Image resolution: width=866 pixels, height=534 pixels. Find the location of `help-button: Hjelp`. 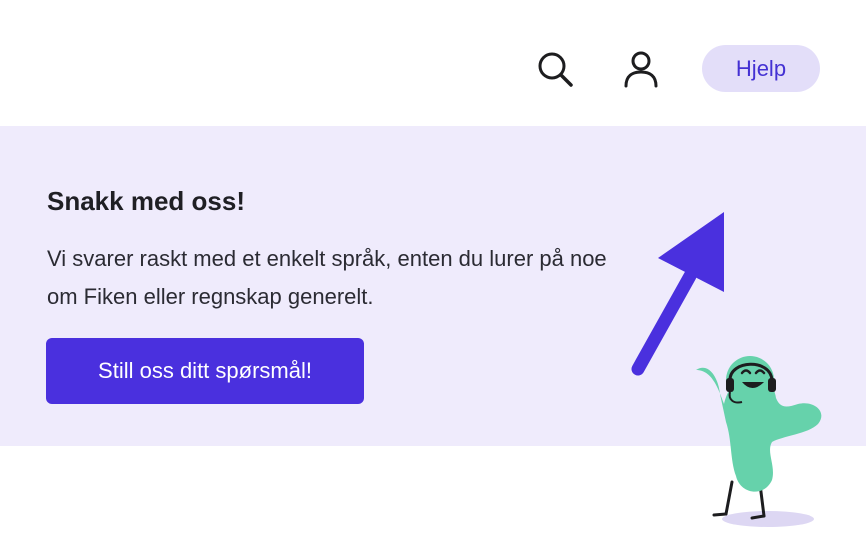

help-button: Hjelp is located at coordinates (761, 68).